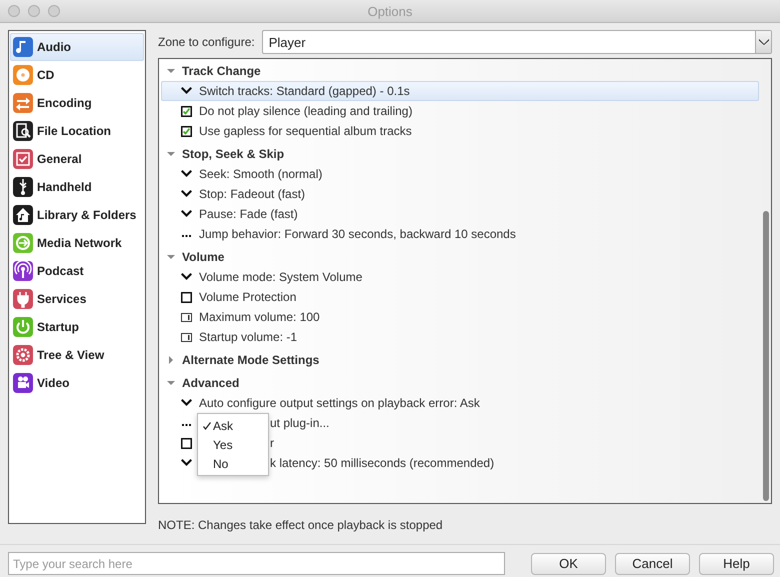 This screenshot has height=577, width=780. Describe the element at coordinates (517, 42) in the screenshot. I see `zone-dropdown: Player` at that location.